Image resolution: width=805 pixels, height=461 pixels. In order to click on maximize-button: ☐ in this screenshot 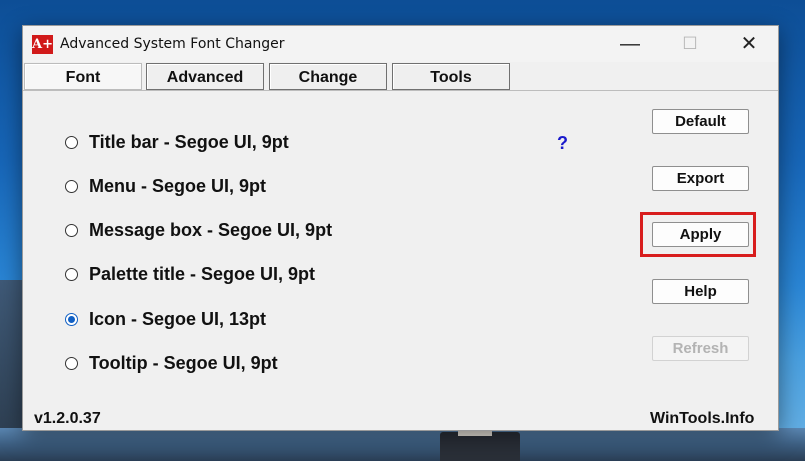, I will do `click(690, 44)`.